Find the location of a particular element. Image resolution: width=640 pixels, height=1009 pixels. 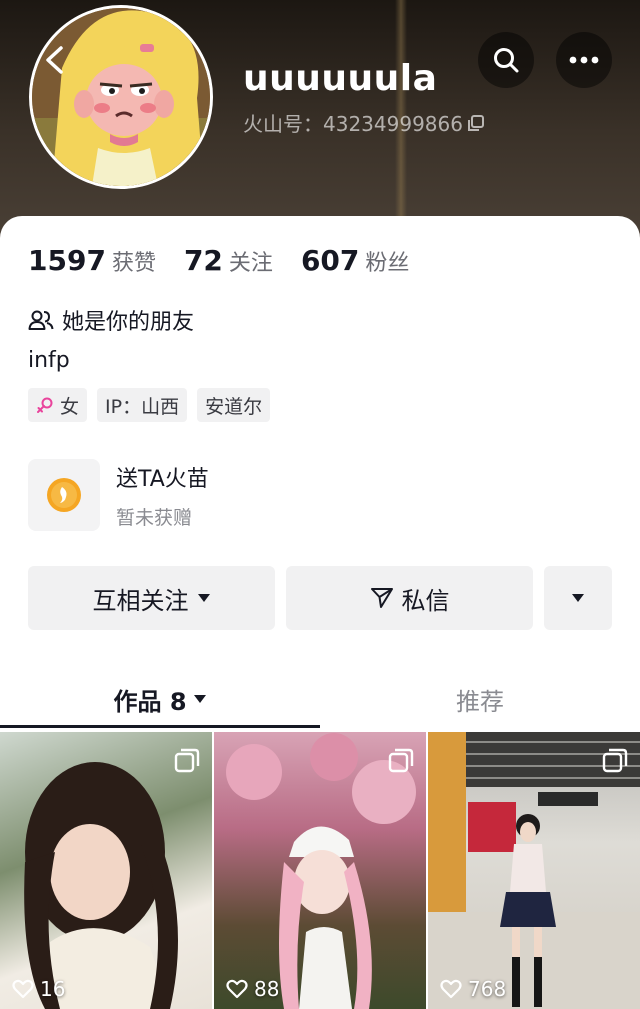

post-likes: 16 is located at coordinates (38, 989).